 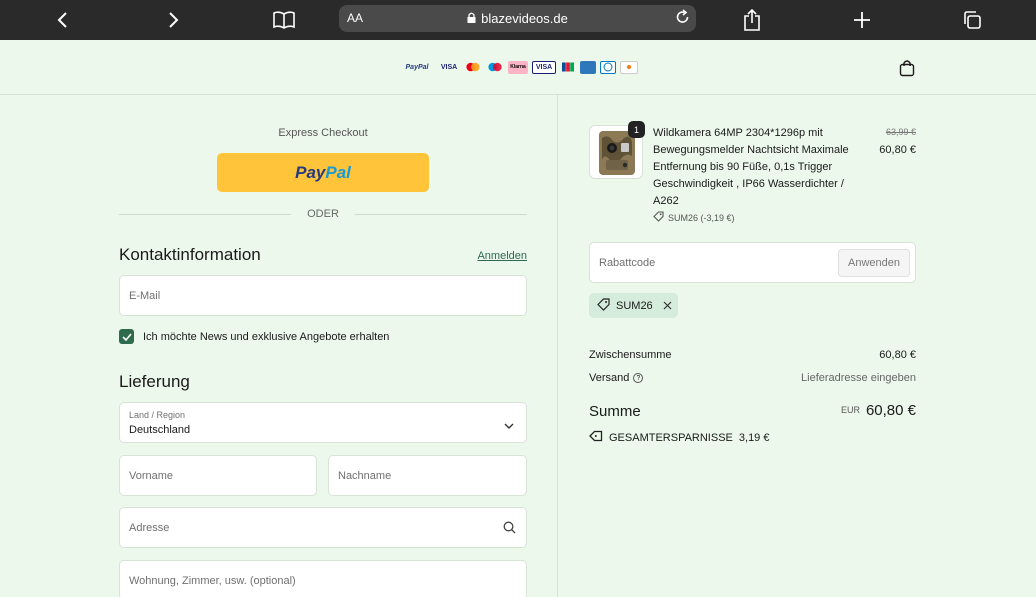 I want to click on total-value-row: EUR 60,80 €, so click(x=878, y=410).